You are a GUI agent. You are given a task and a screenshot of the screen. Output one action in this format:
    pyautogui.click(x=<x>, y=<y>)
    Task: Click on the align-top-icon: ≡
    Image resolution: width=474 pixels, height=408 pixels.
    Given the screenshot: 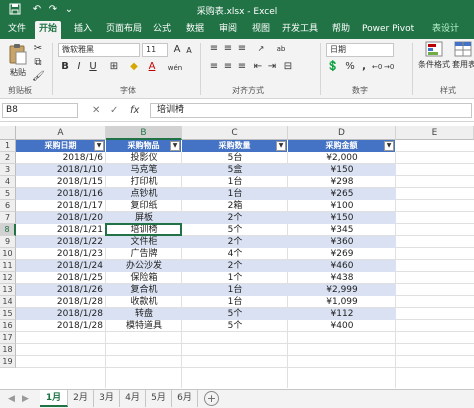 What is the action you would take?
    pyautogui.click(x=214, y=49)
    